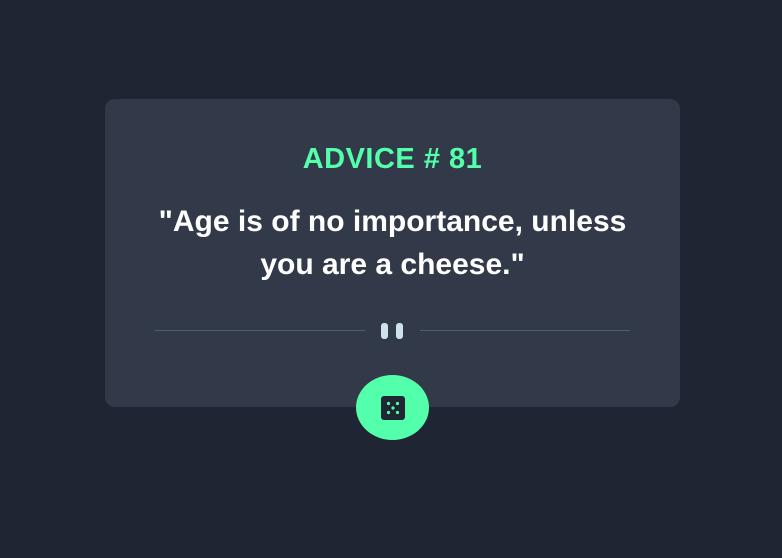 This screenshot has width=782, height=558. I want to click on pause-icon, so click(393, 331).